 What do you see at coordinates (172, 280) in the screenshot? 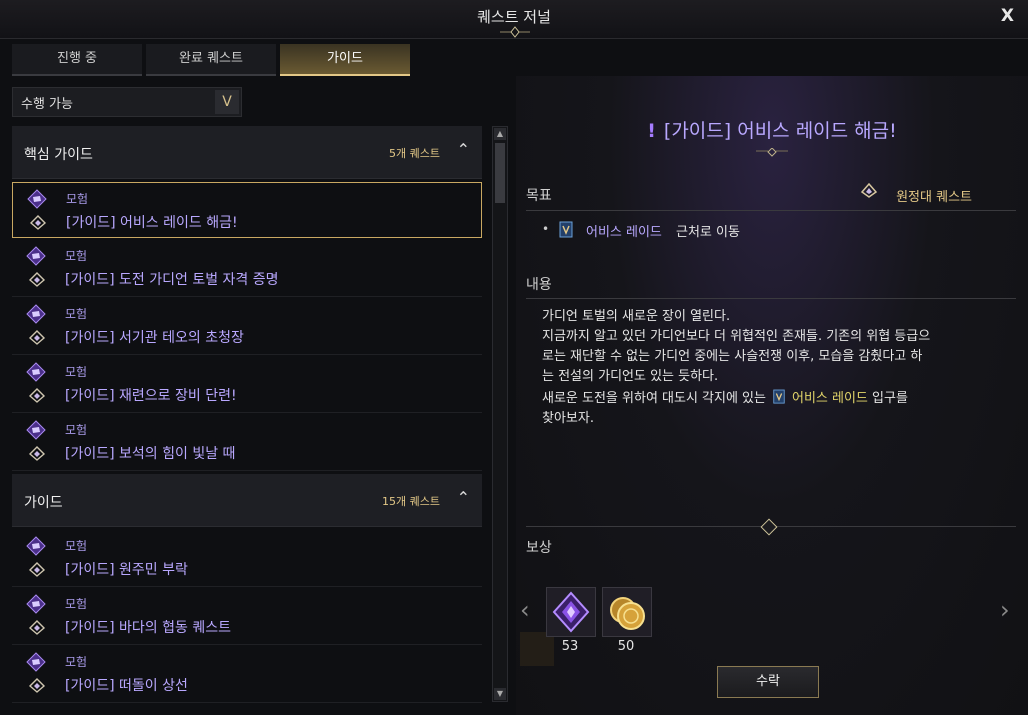
I see `quest-name: [가이드] 도전 가디언 토벌 자격 증명` at bounding box center [172, 280].